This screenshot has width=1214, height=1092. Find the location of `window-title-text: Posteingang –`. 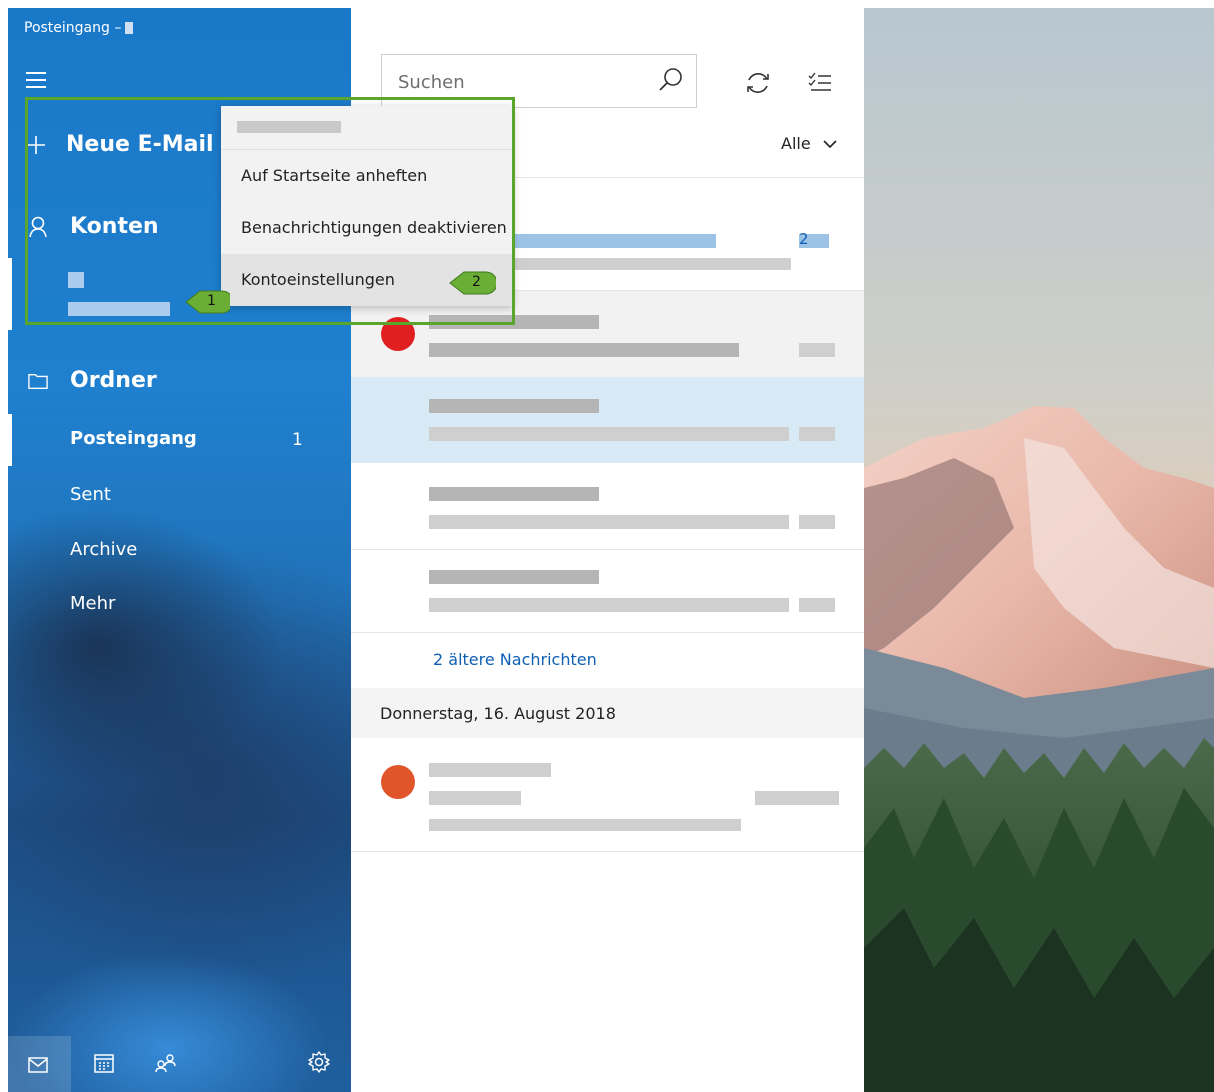

window-title-text: Posteingang – is located at coordinates (73, 28).